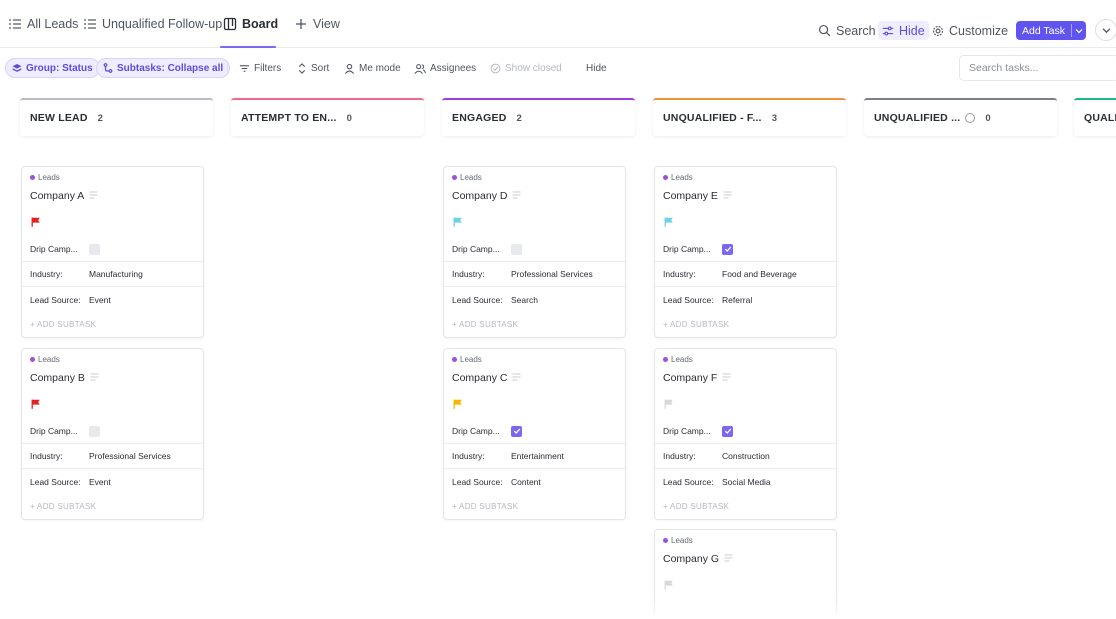 The image size is (1116, 619). I want to click on industry-value: Manufacturing, so click(112, 274).